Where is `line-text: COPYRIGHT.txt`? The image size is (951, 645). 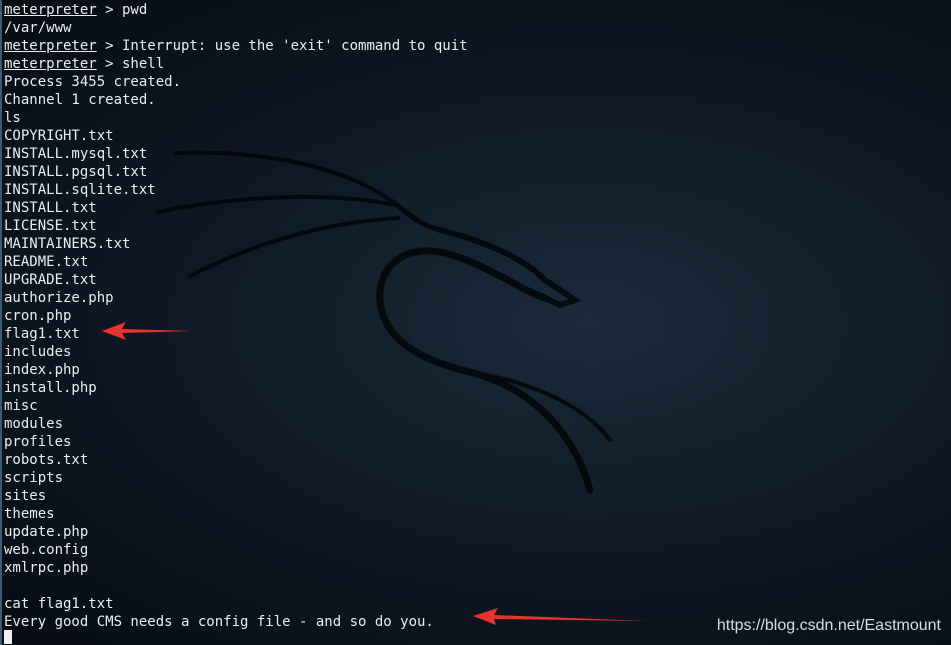 line-text: COPYRIGHT.txt is located at coordinates (59, 136).